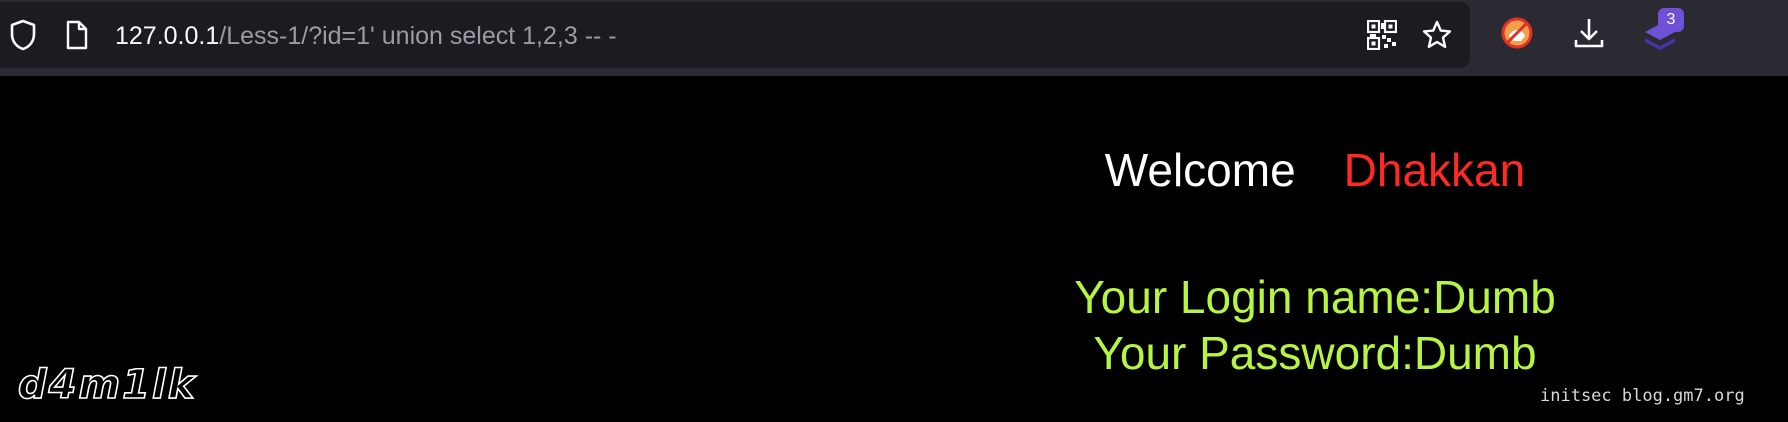 The height and width of the screenshot is (422, 1788). I want to click on welcome-text: Welcome, so click(1200, 170).